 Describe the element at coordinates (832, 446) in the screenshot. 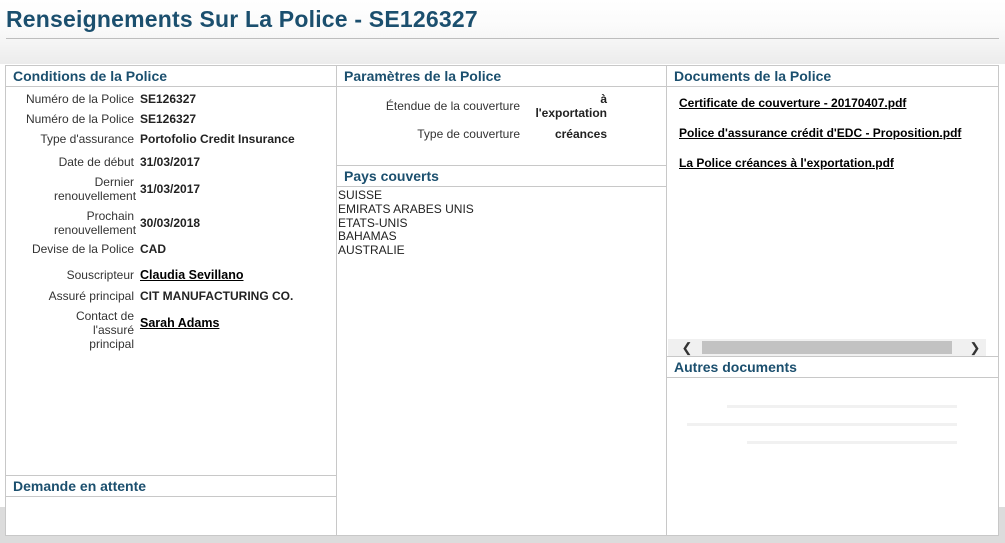

I see `other-documents-panel: Autres documents` at that location.